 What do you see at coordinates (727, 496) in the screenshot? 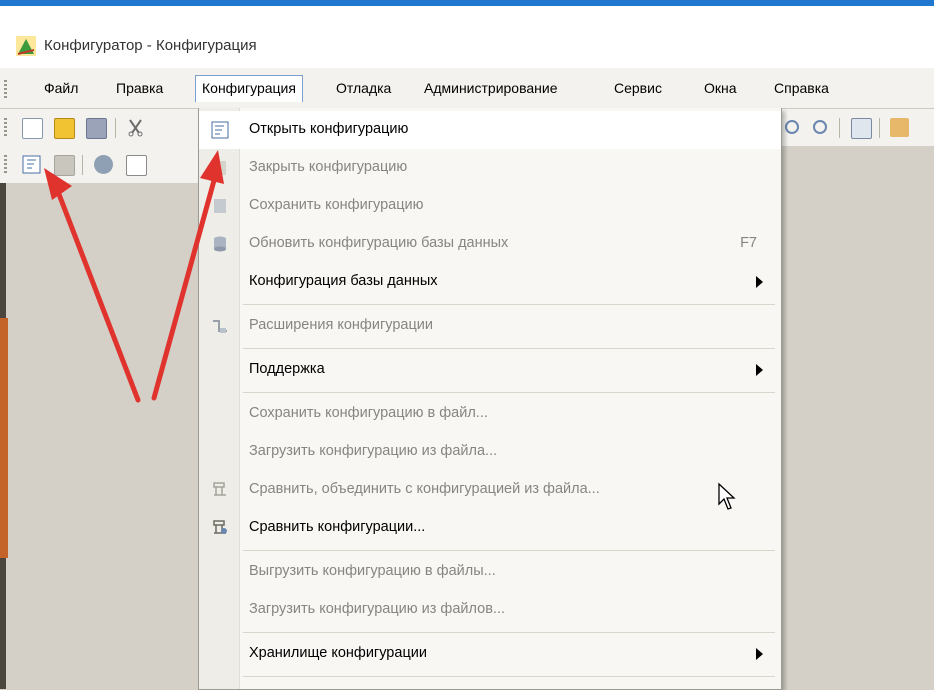
I see `mouse-pointer-icon` at bounding box center [727, 496].